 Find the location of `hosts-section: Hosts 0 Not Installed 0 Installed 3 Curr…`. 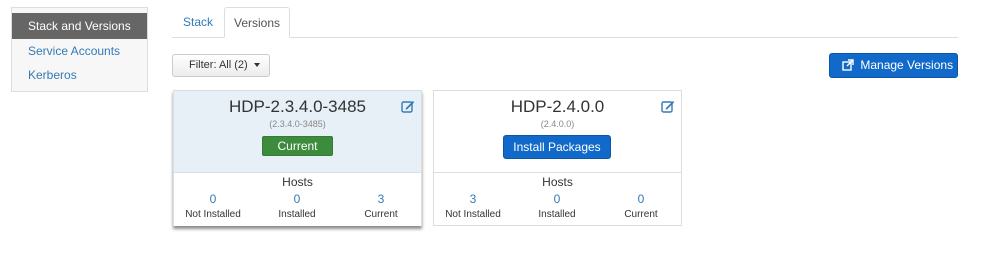

hosts-section: Hosts 0 Not Installed 0 Installed 3 Curr… is located at coordinates (297, 199).